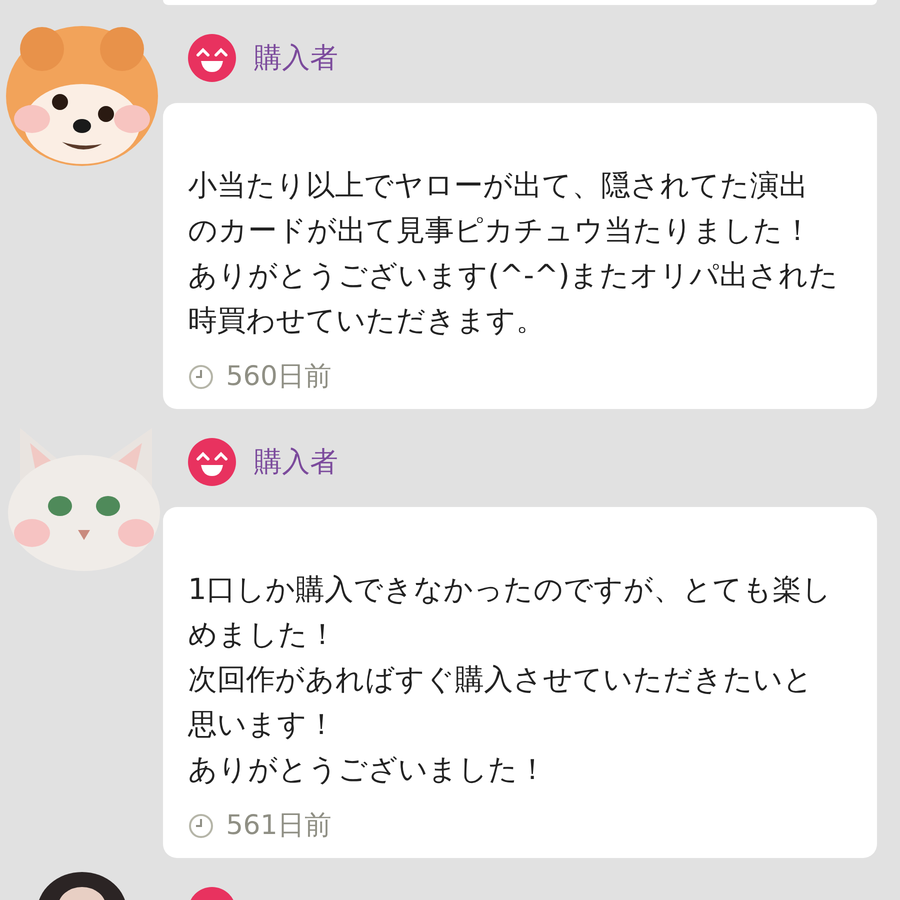 The image size is (900, 900). I want to click on review-text-line: 時買わせていただきます。, so click(366, 320).